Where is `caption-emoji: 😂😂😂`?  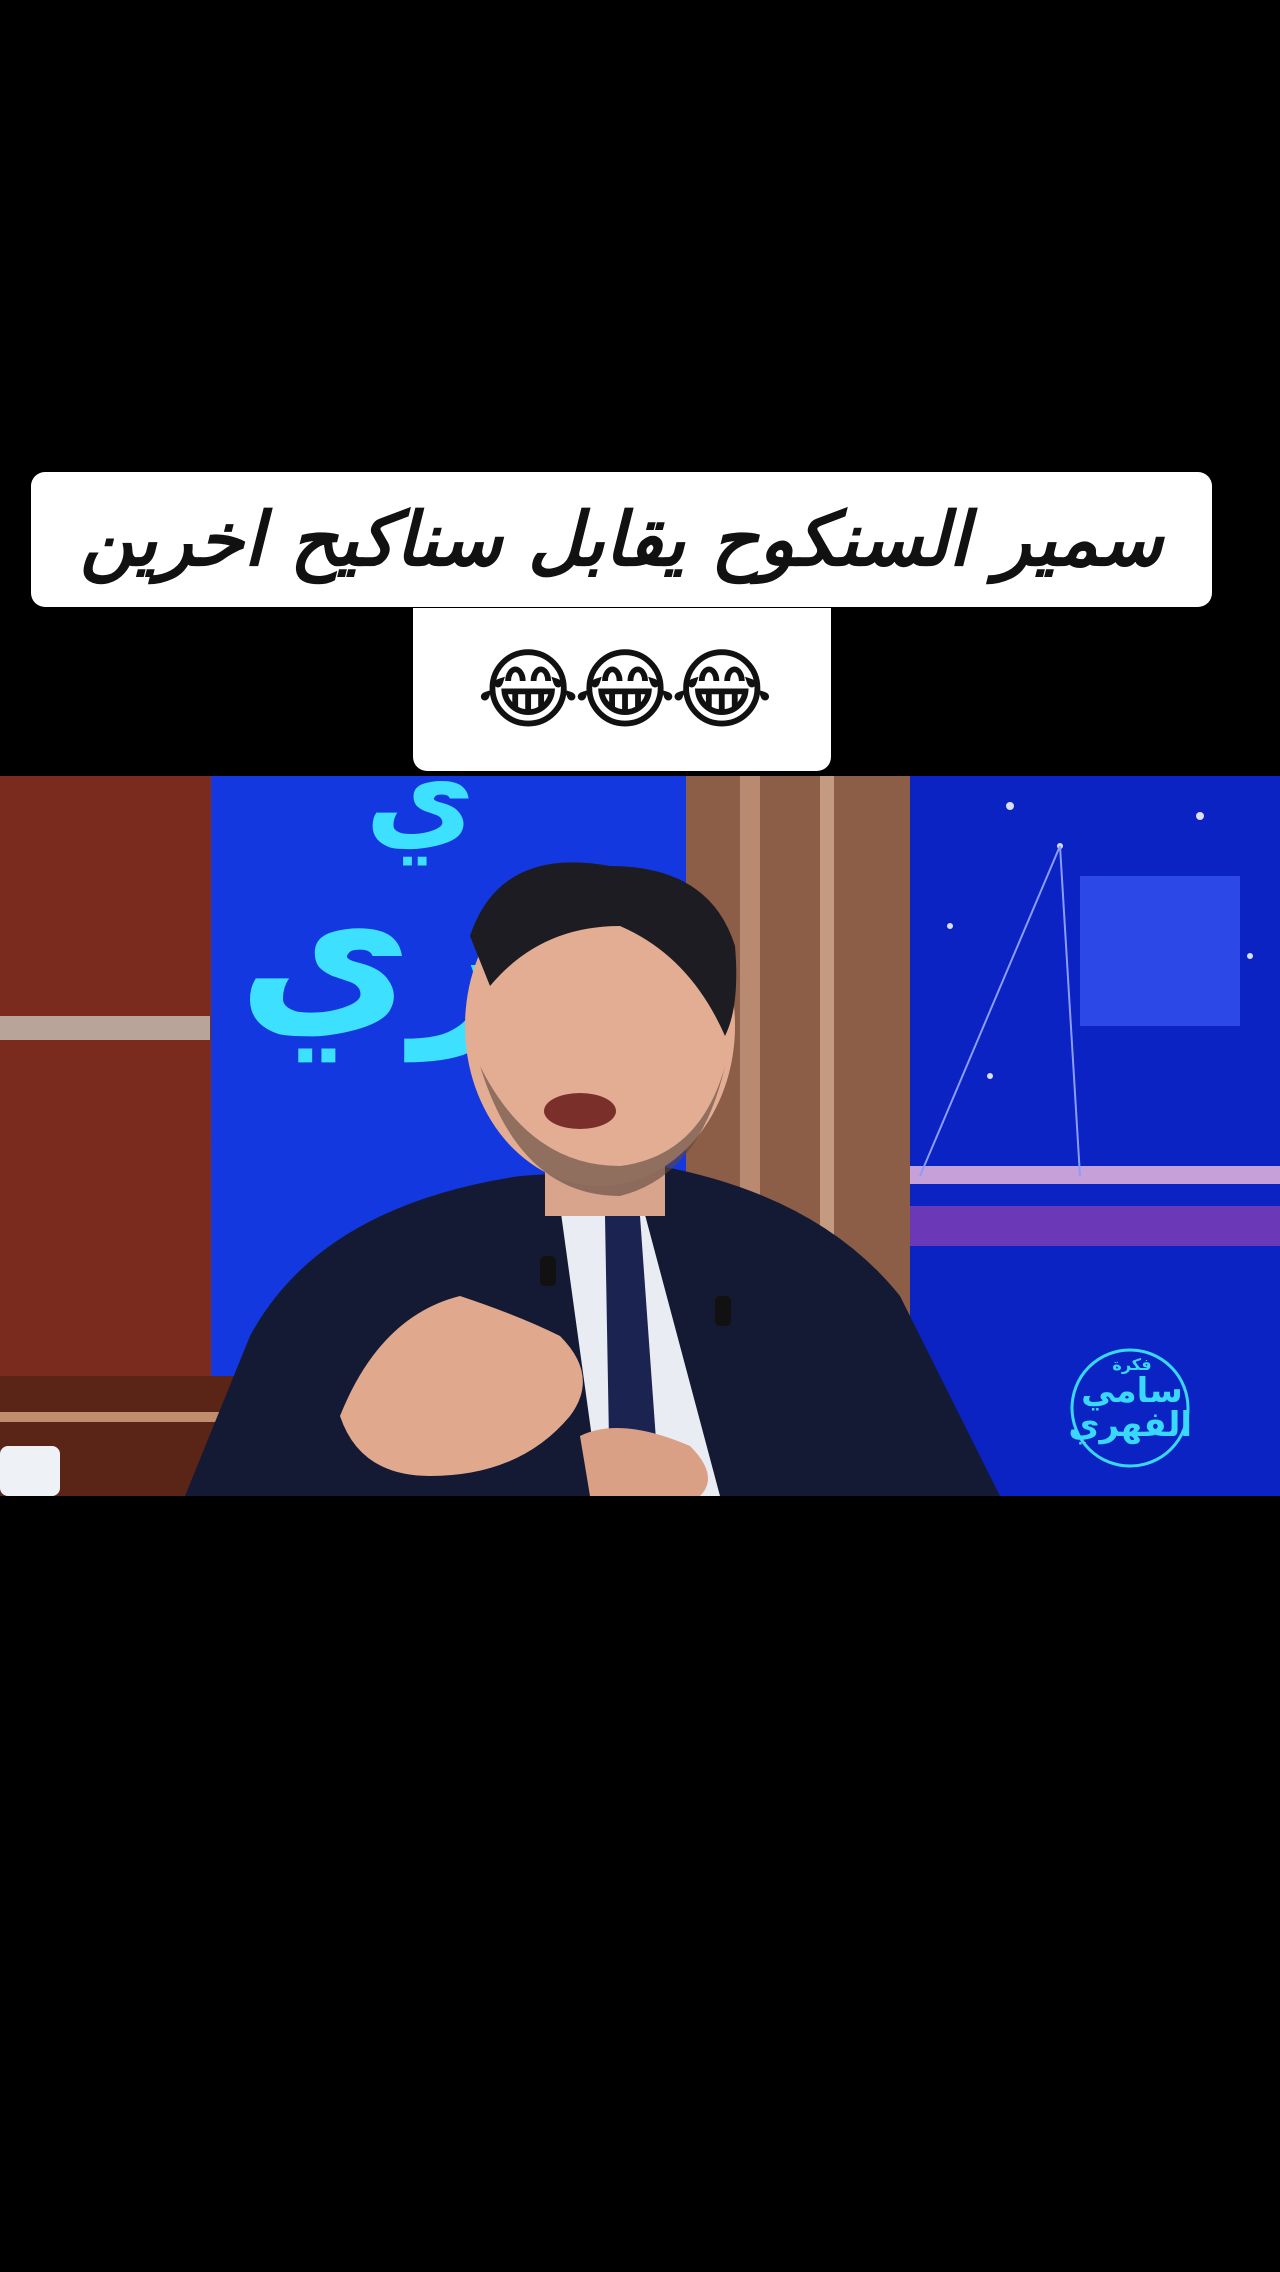 caption-emoji: 😂😂😂 is located at coordinates (622, 689).